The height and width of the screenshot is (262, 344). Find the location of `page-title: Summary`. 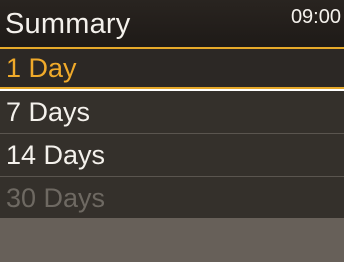

page-title: Summary is located at coordinates (68, 24).